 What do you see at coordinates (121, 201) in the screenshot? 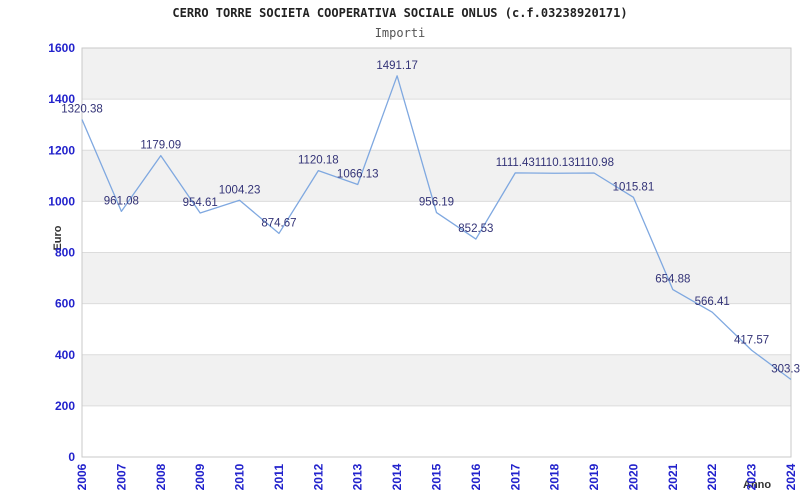
I see `data-point-label: 961.08` at bounding box center [121, 201].